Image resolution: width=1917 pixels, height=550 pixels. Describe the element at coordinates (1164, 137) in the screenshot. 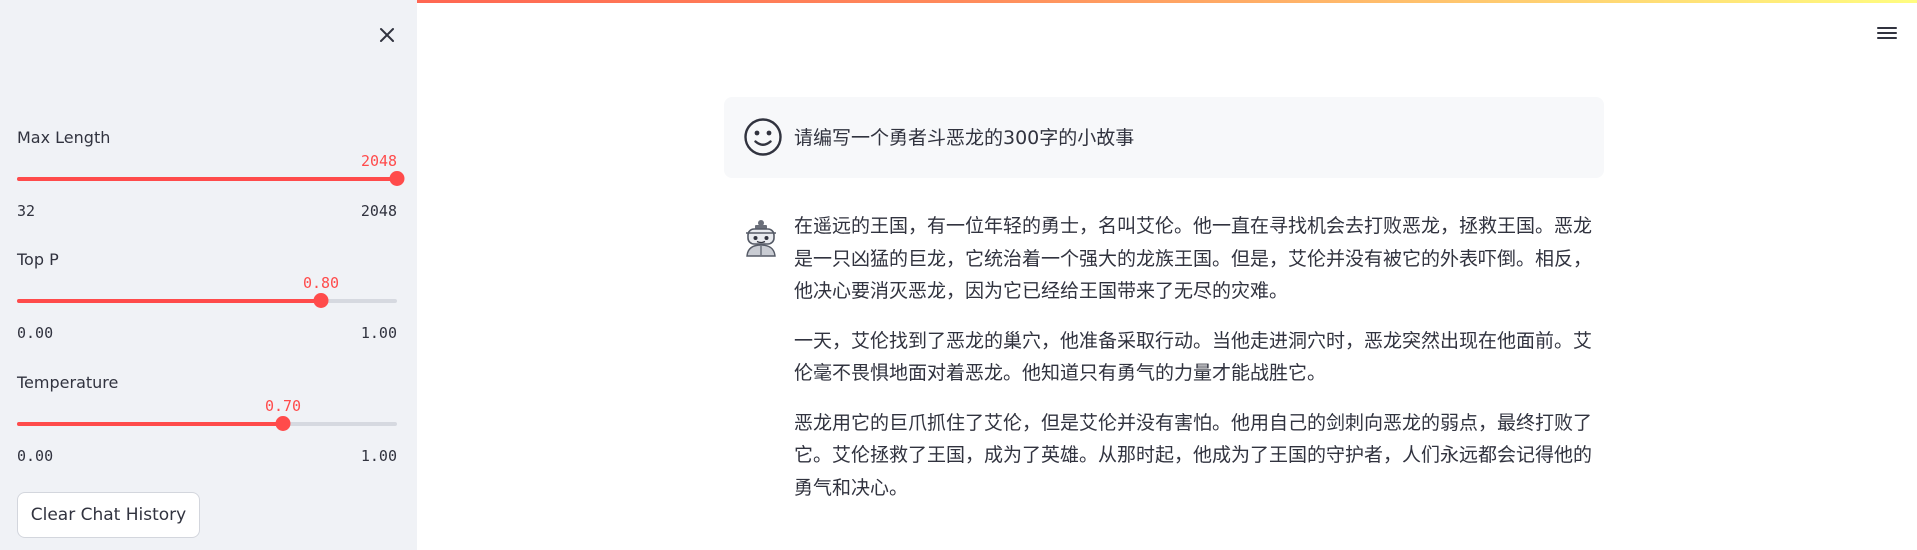

I see `user-message: 请编写一个勇者斗恶龙的300字的小故事` at that location.